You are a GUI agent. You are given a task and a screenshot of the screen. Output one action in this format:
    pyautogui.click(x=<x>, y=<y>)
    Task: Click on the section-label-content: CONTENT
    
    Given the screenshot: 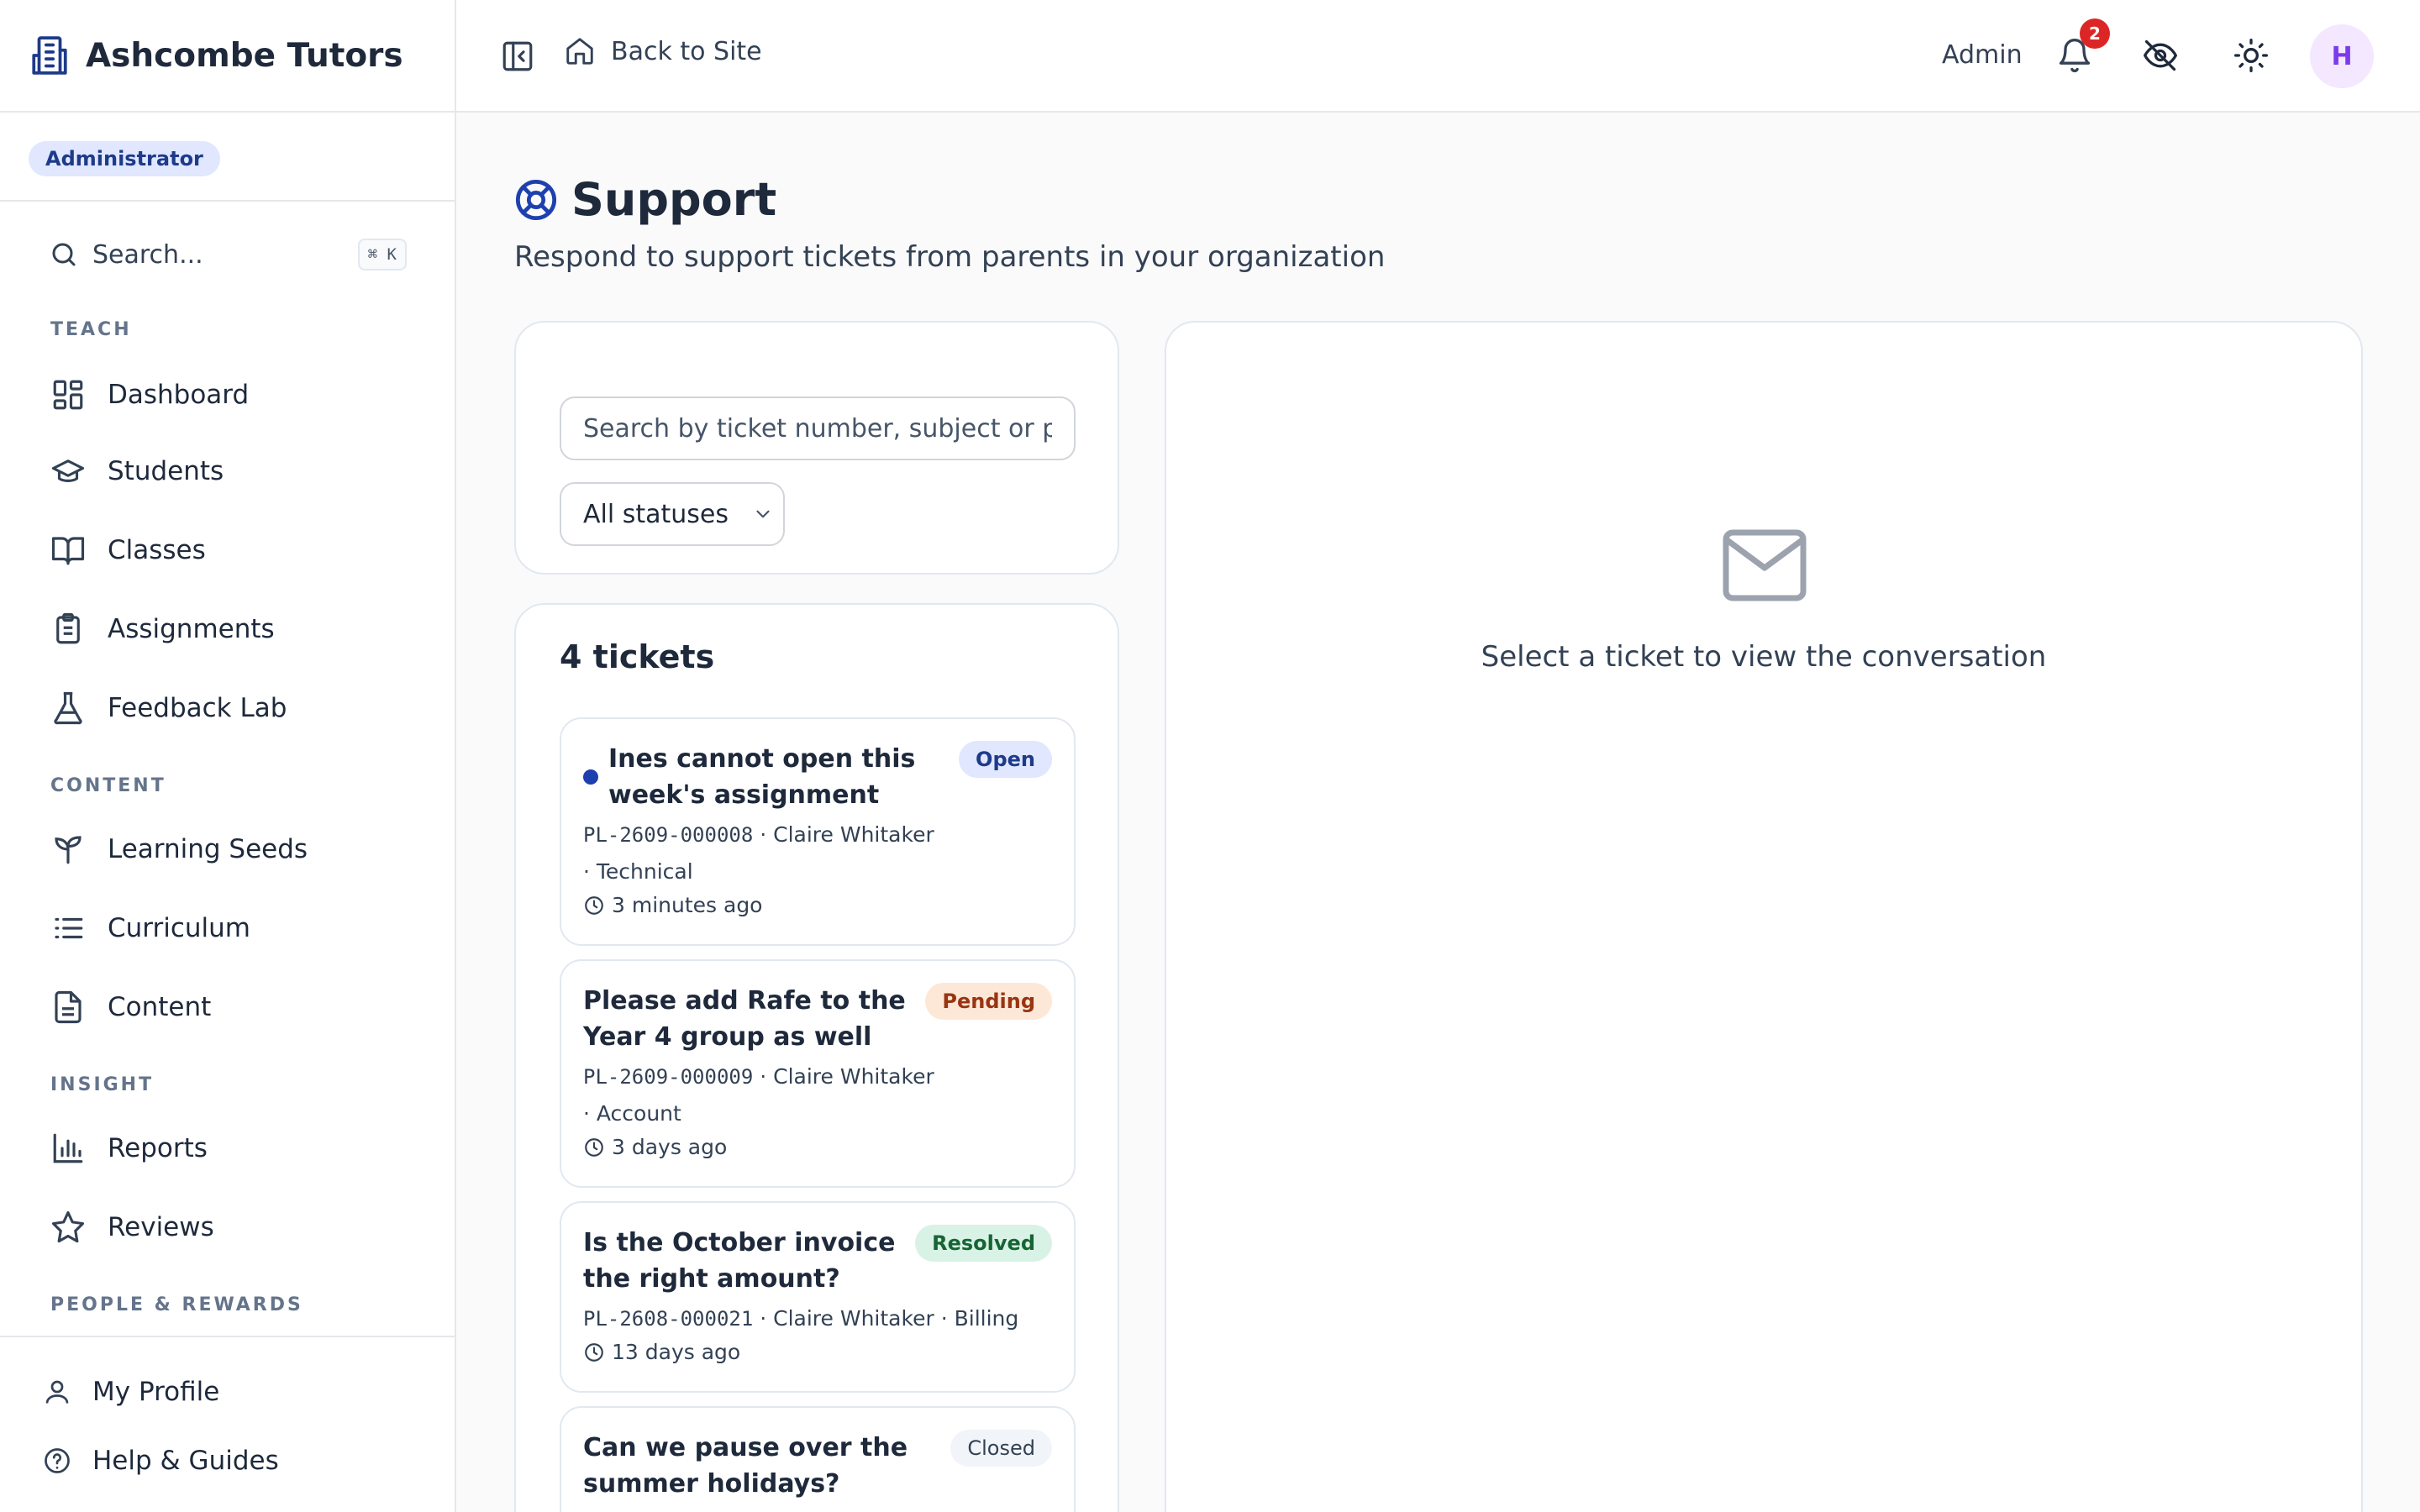 What is the action you would take?
    pyautogui.click(x=108, y=785)
    